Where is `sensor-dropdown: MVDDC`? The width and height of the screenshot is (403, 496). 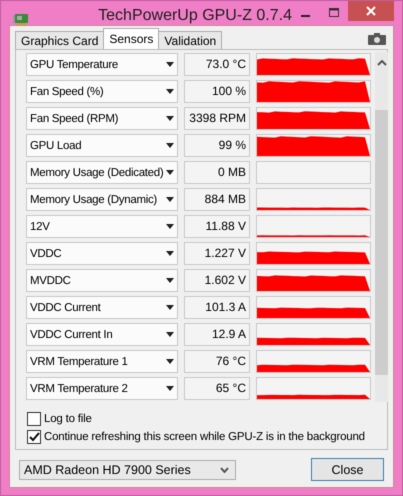
sensor-dropdown: MVDDC is located at coordinates (102, 280).